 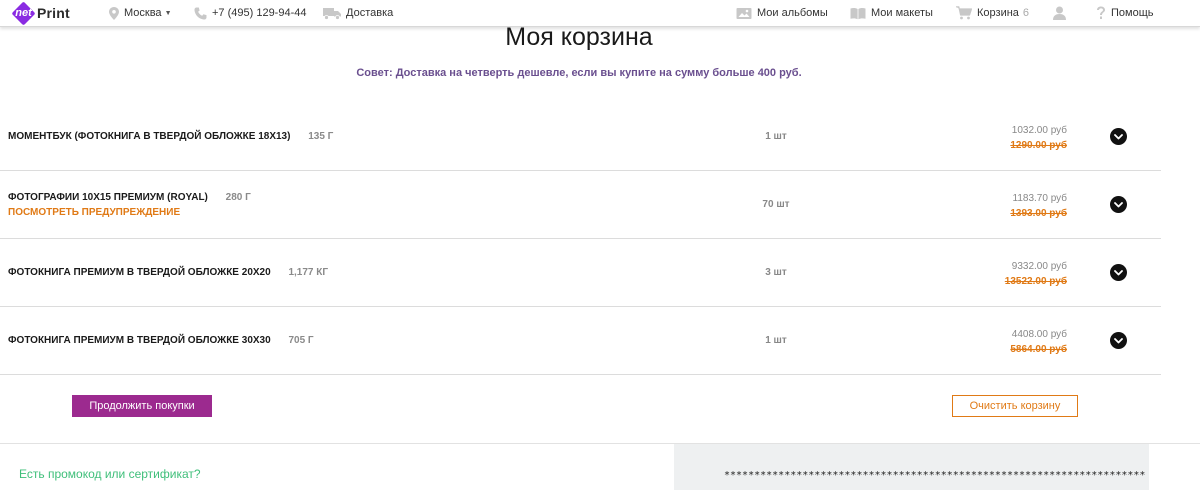 I want to click on photo-album-icon, so click(x=744, y=13).